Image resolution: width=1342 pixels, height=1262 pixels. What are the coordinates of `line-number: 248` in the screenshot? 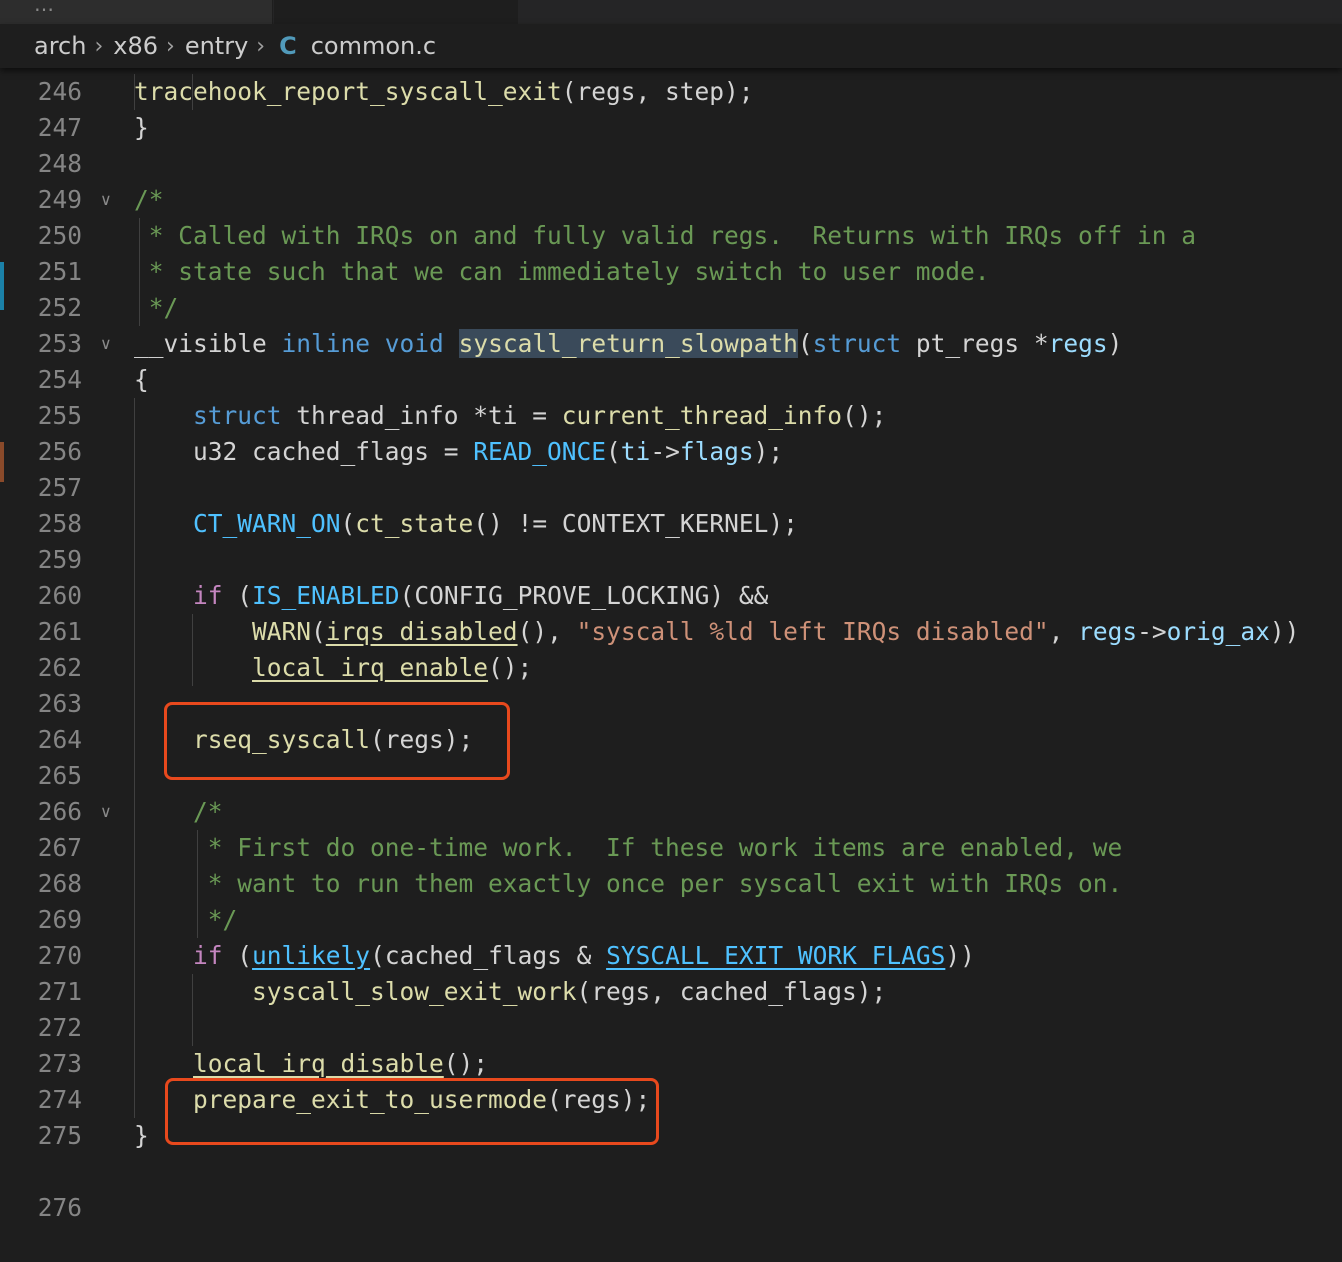 It's located at (59, 163).